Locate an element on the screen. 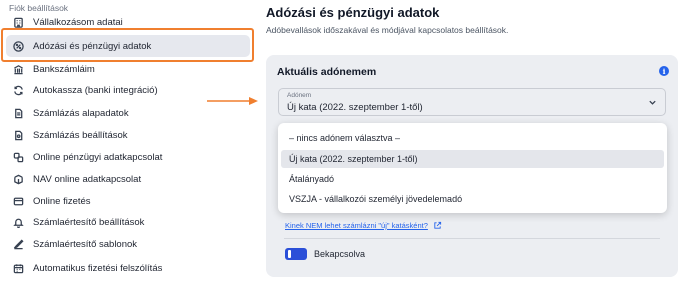 The image size is (688, 286). chevron-down-icon is located at coordinates (652, 102).